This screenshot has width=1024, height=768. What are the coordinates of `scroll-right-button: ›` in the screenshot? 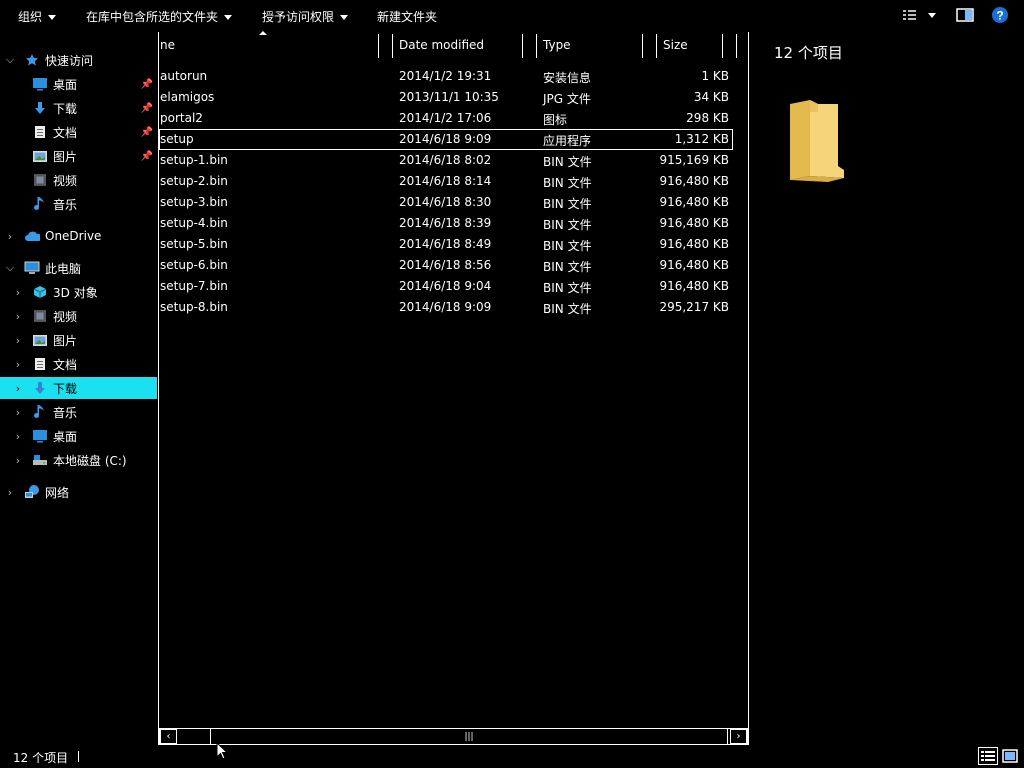 It's located at (738, 736).